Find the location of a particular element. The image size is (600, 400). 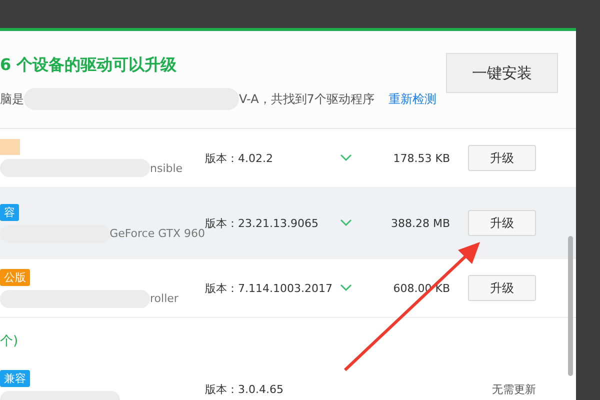

driver-version: 版本：4.02.2 is located at coordinates (239, 158).